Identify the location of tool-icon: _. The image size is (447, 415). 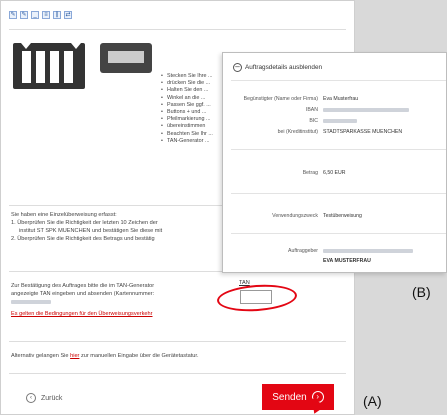
(35, 15).